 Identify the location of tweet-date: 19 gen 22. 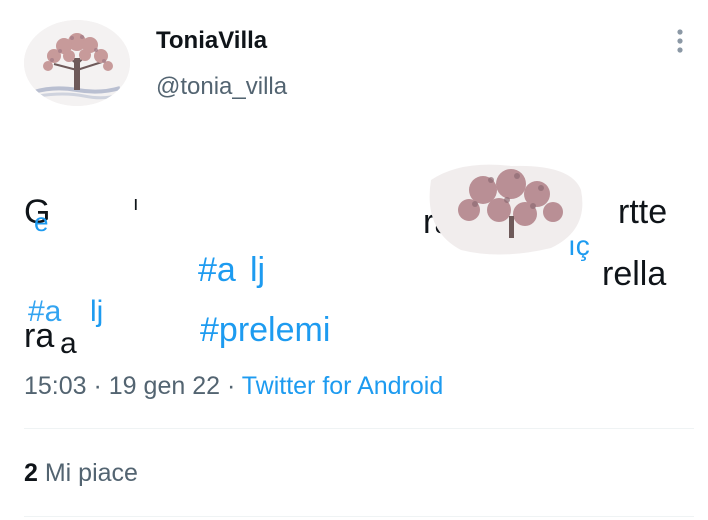
(164, 386).